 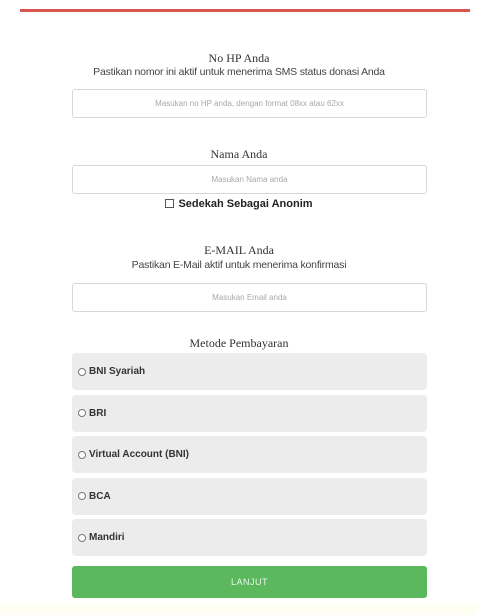 I want to click on name-label: Nama Anda, so click(x=239, y=154).